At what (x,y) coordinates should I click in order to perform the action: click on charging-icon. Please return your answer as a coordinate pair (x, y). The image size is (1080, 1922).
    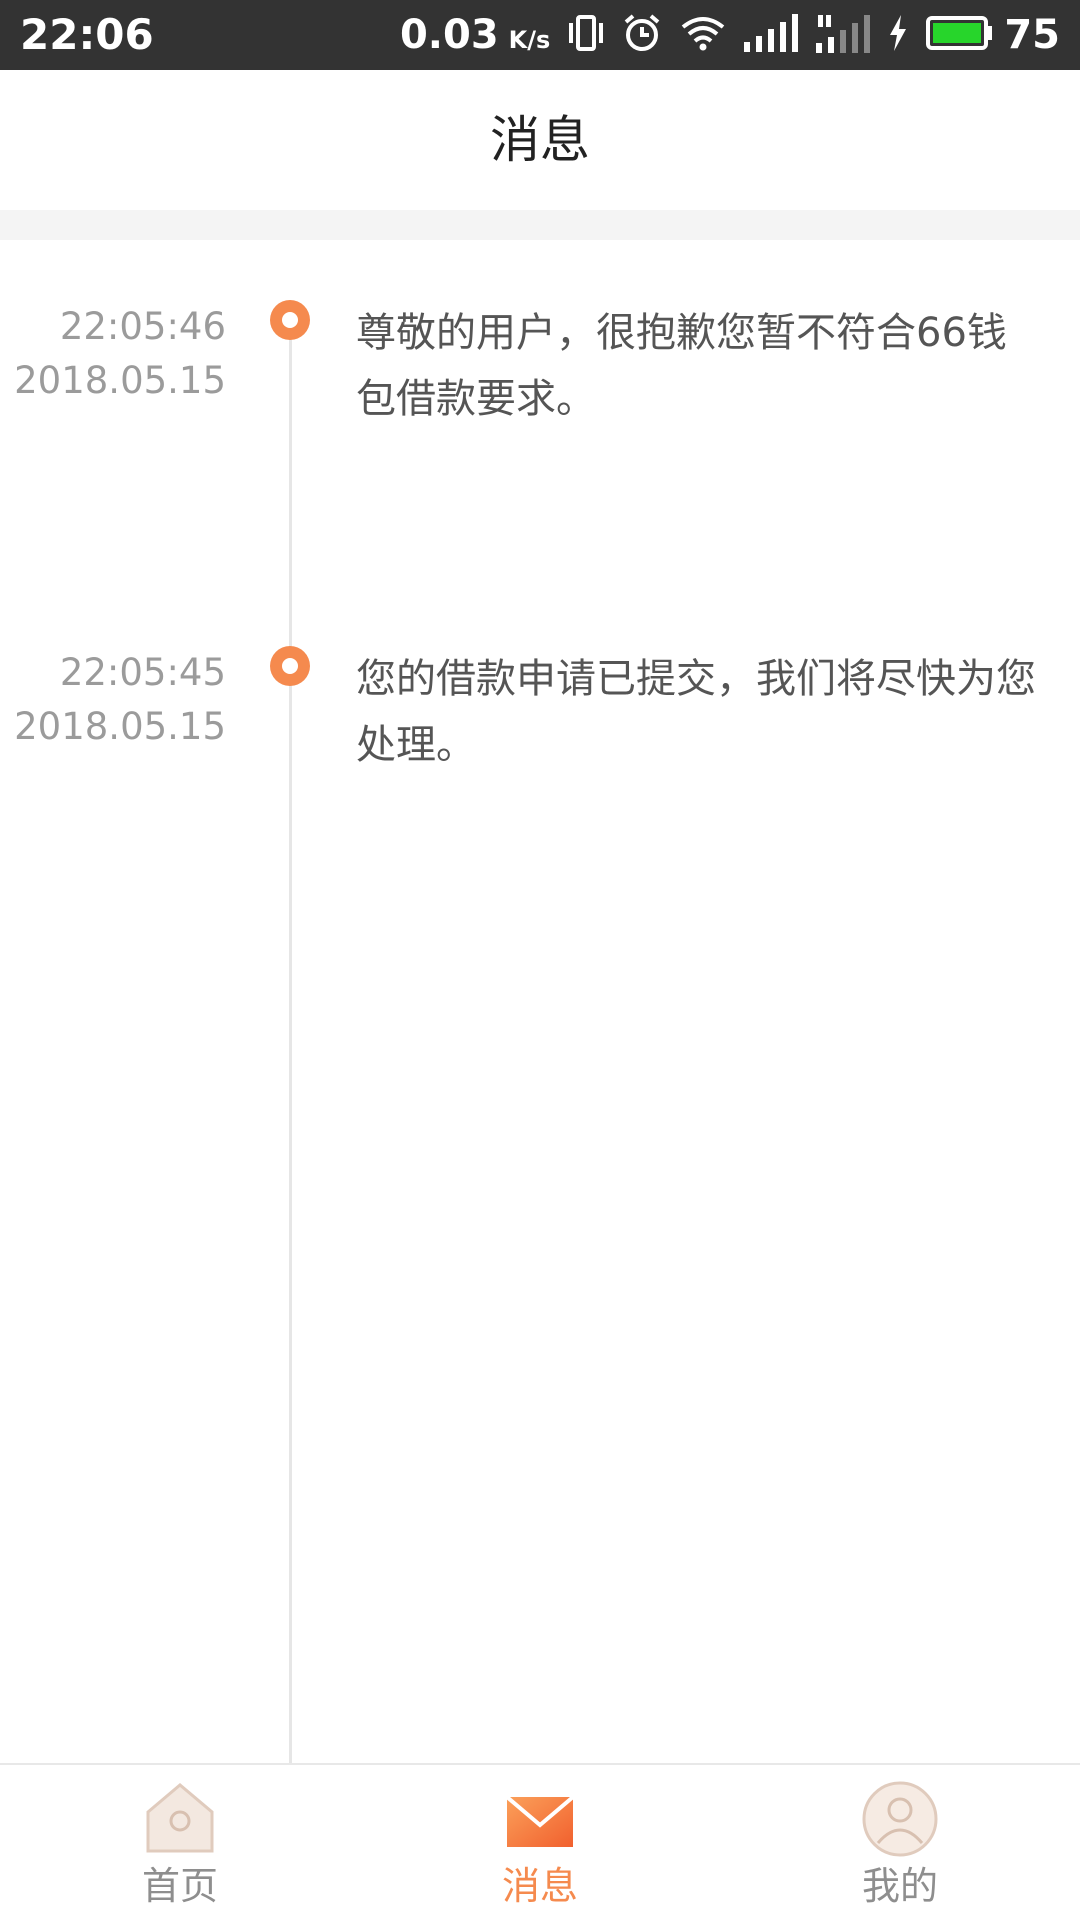
    Looking at the image, I should click on (898, 35).